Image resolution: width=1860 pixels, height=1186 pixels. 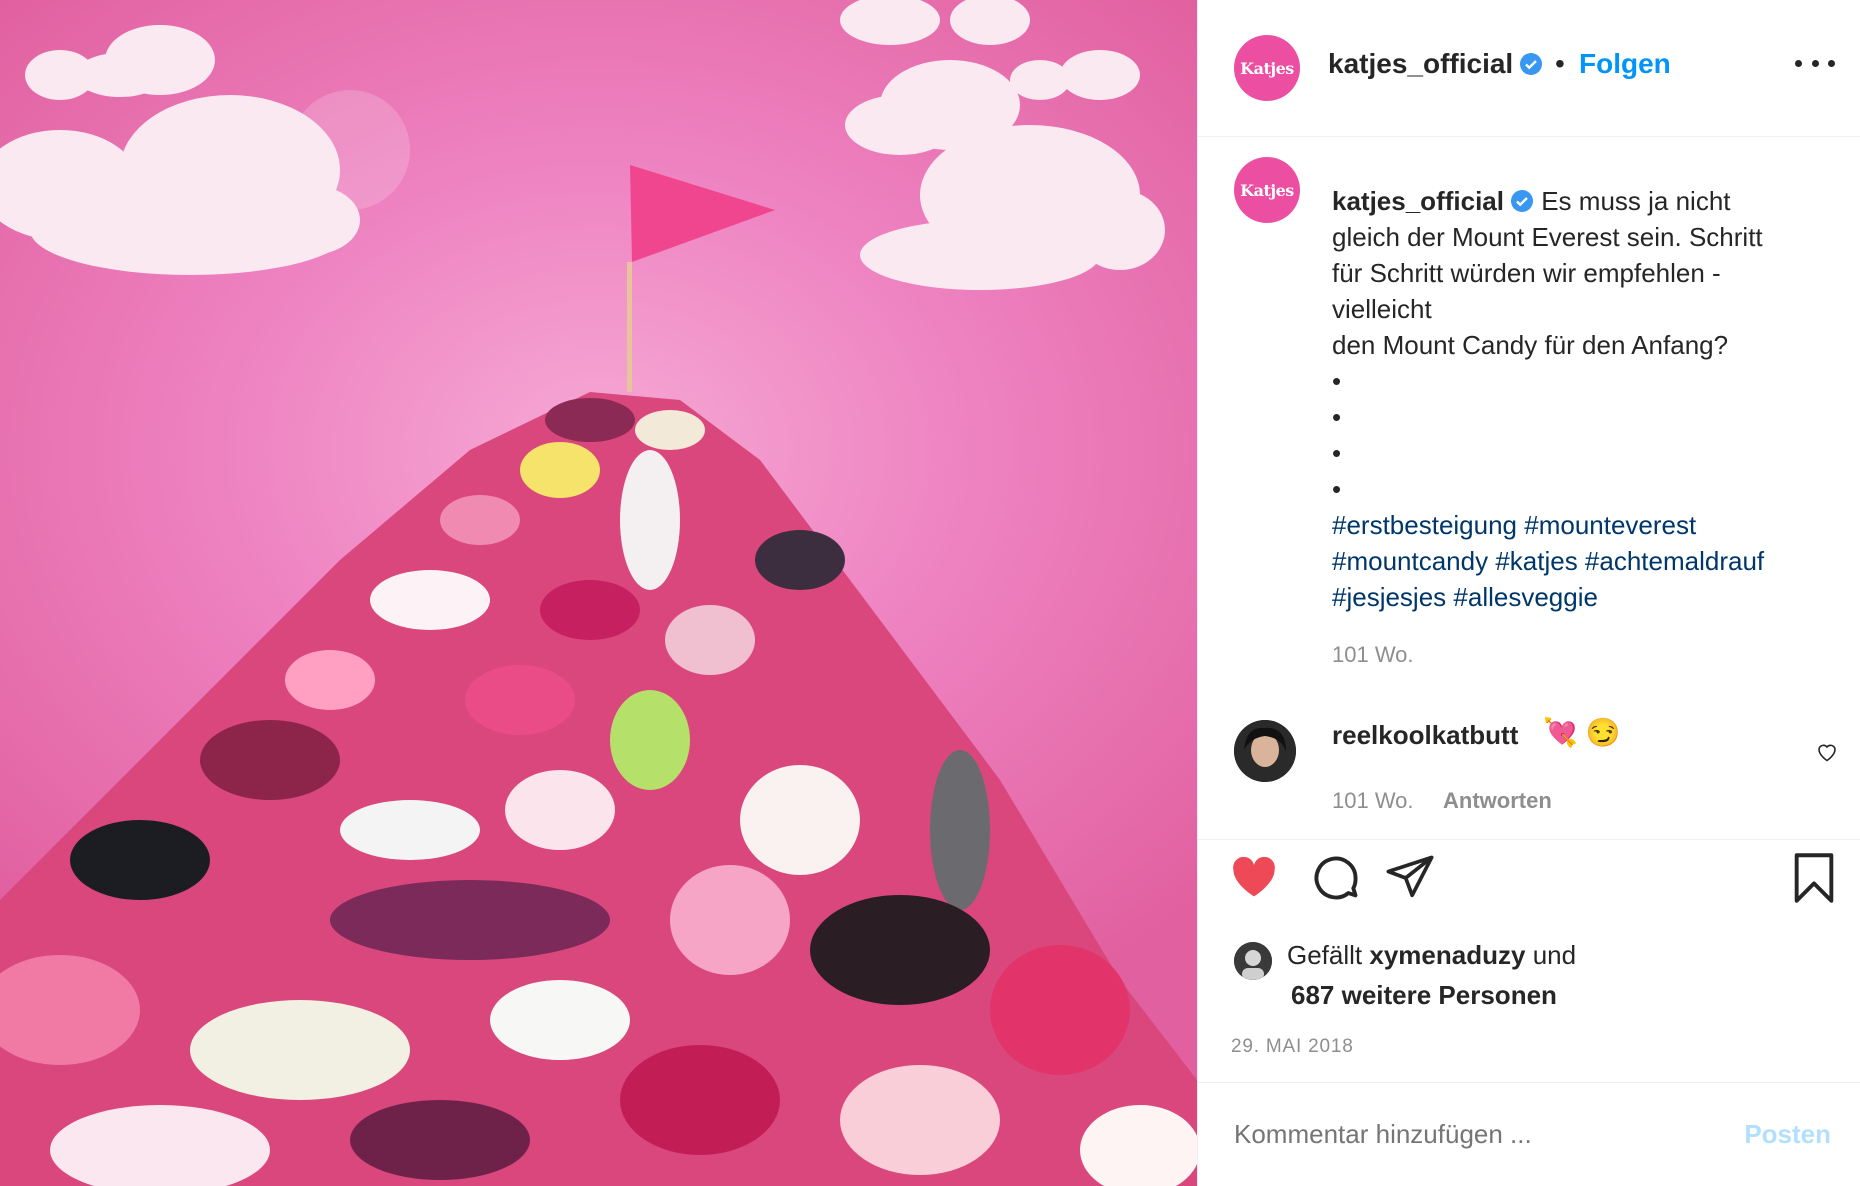 I want to click on share-plane-icon, so click(x=1410, y=878).